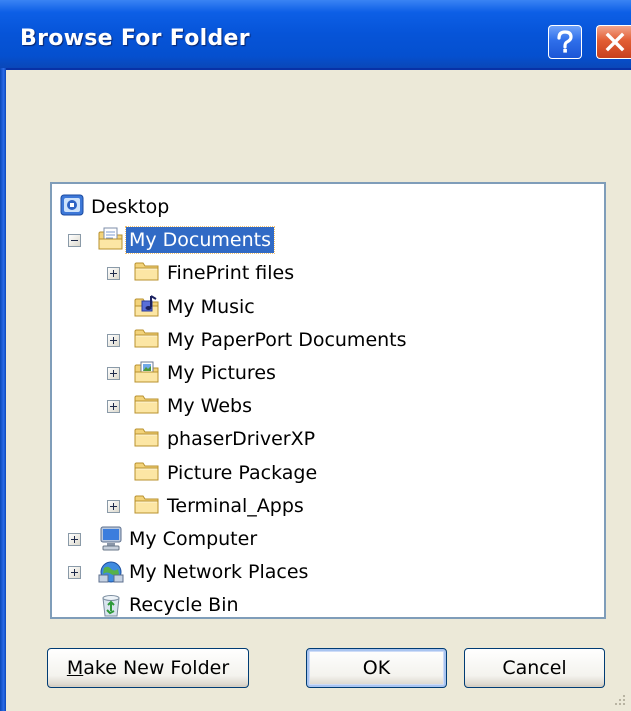 The height and width of the screenshot is (711, 631). What do you see at coordinates (135, 38) in the screenshot?
I see `window-title: Browse For Folder` at bounding box center [135, 38].